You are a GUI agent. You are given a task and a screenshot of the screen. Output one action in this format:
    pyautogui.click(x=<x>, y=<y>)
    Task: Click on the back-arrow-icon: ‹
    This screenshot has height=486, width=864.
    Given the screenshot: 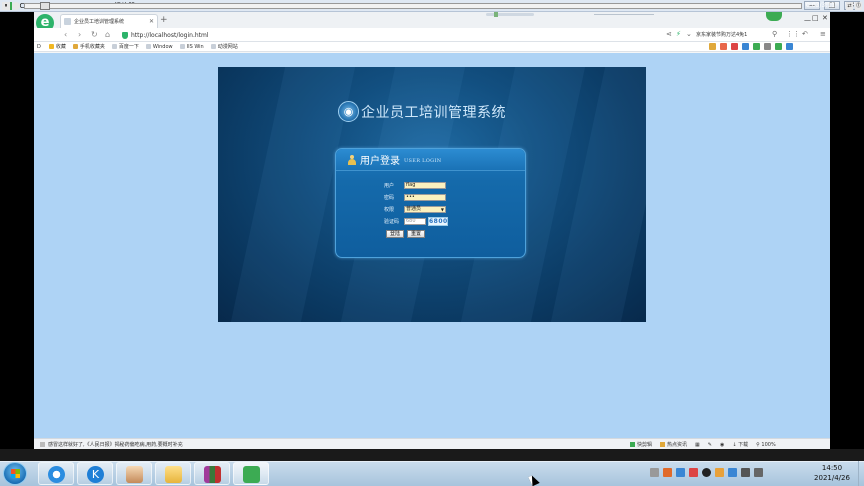 What is the action you would take?
    pyautogui.click(x=65, y=34)
    